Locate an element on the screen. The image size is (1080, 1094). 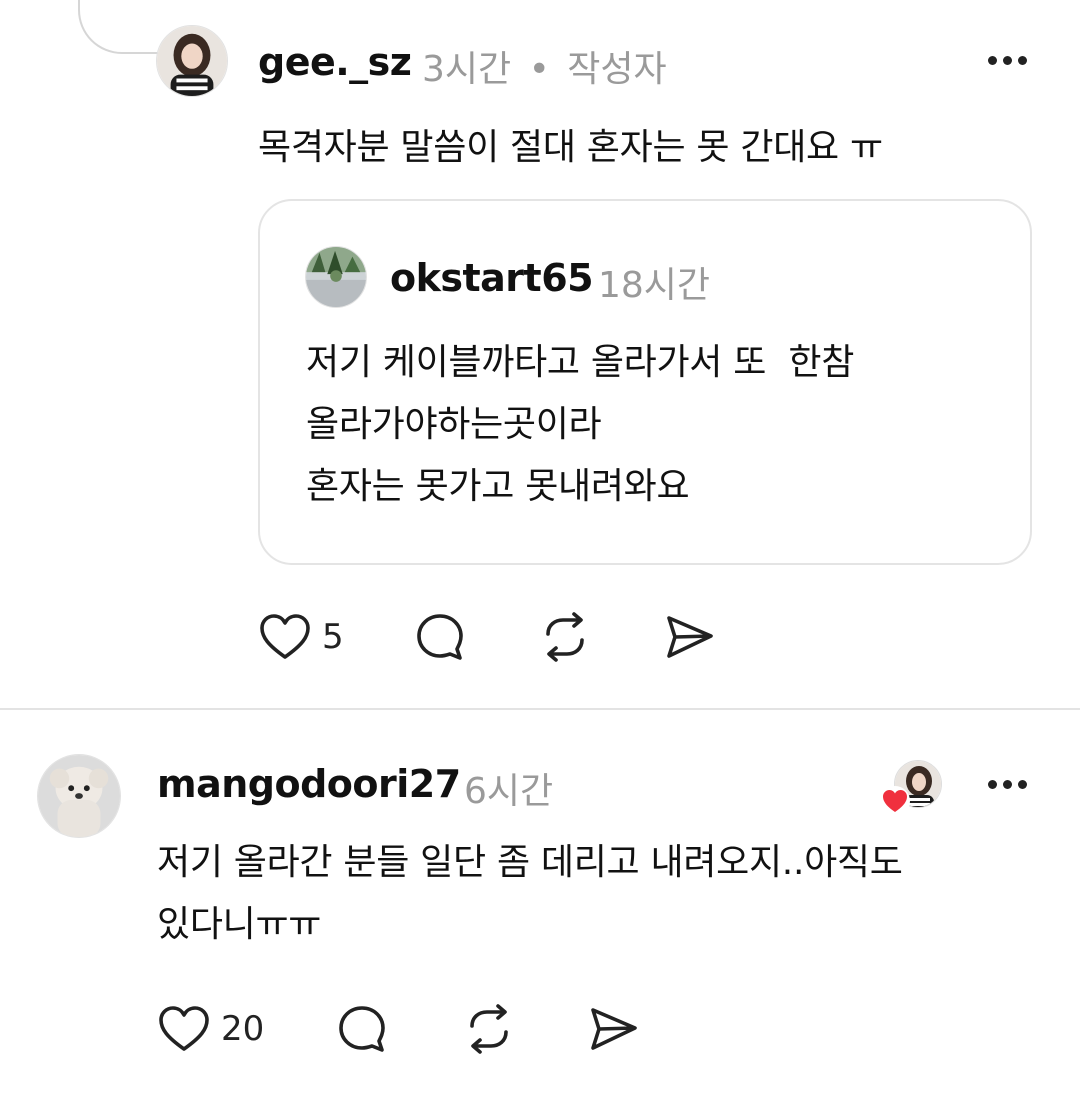
heart-badge is located at coordinates (895, 801).